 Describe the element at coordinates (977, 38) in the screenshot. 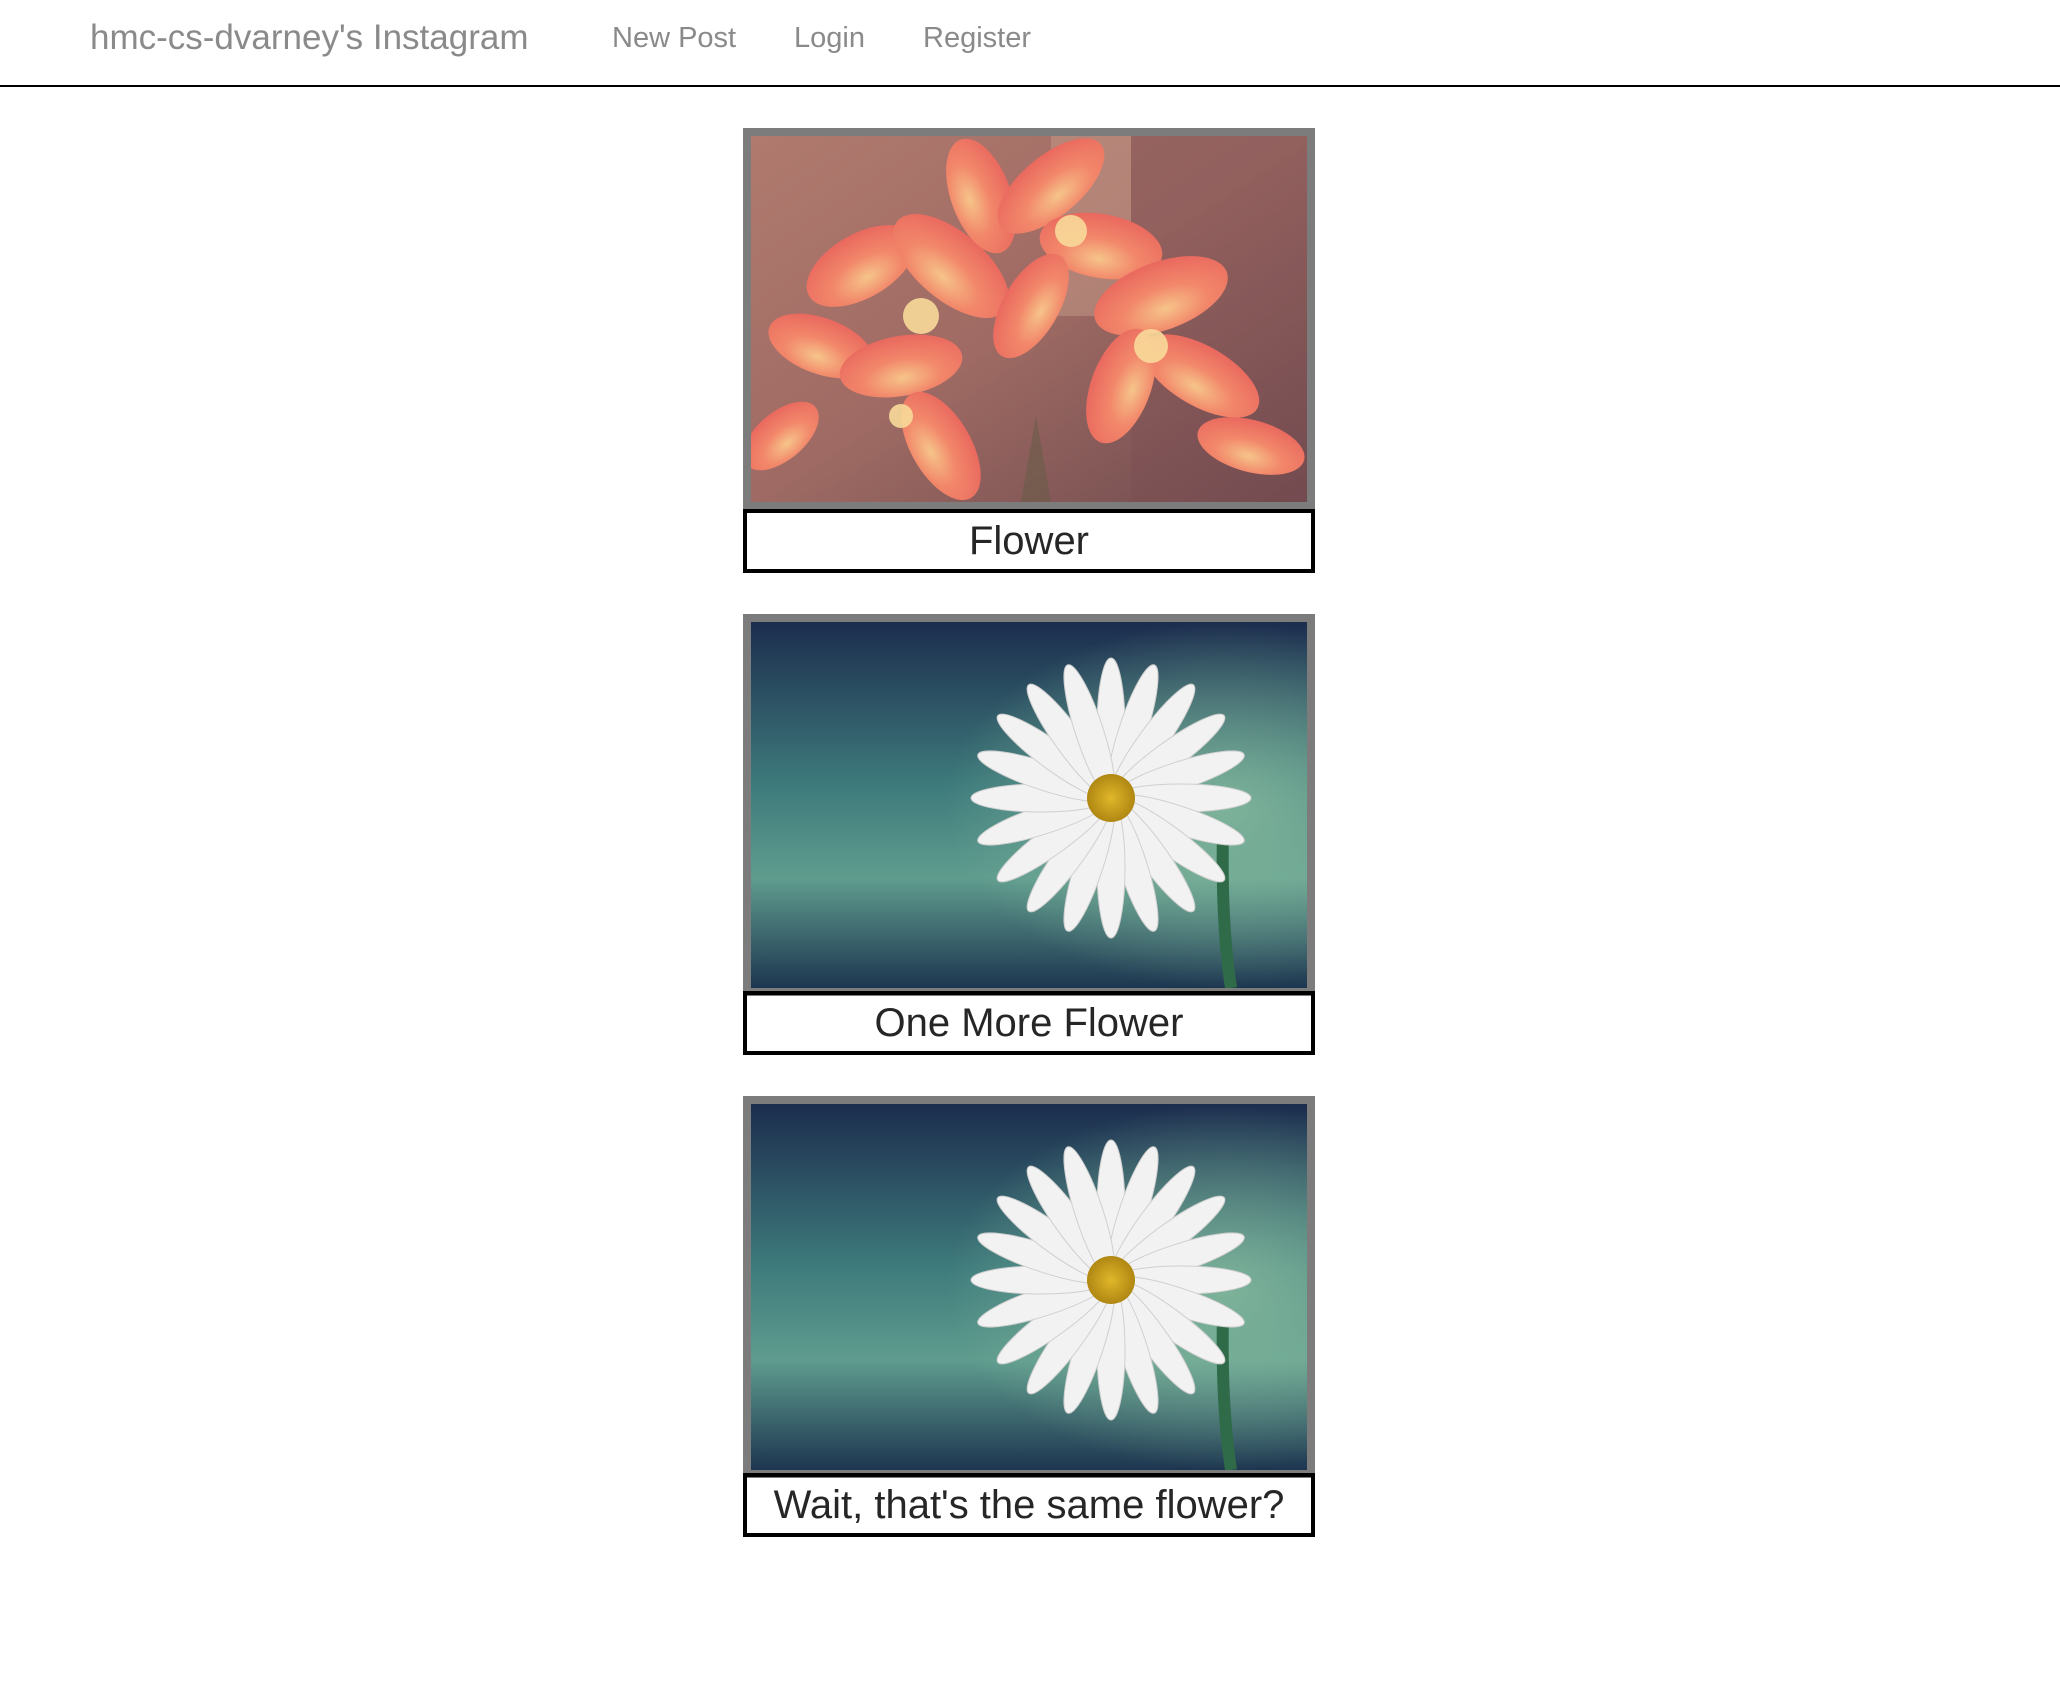

I see `nav-register-link: Register` at that location.